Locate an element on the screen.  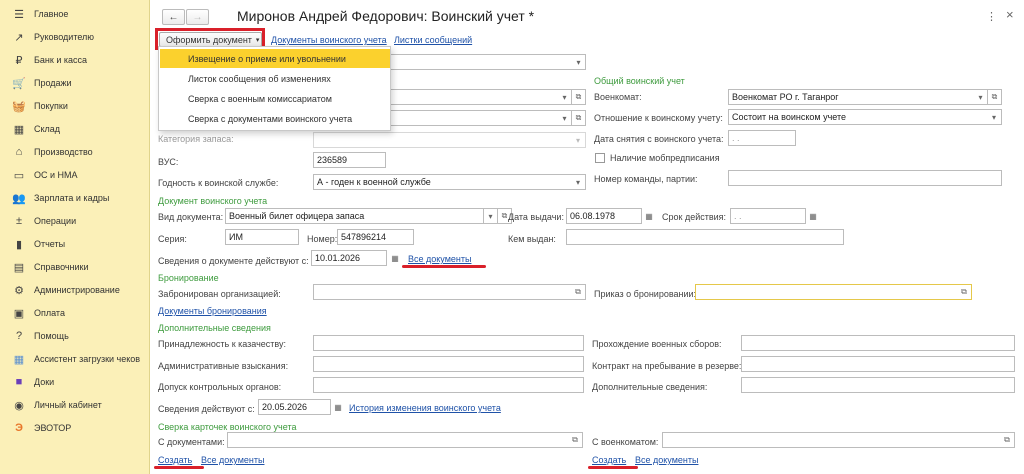
control-access-field is located at coordinates (448, 385).